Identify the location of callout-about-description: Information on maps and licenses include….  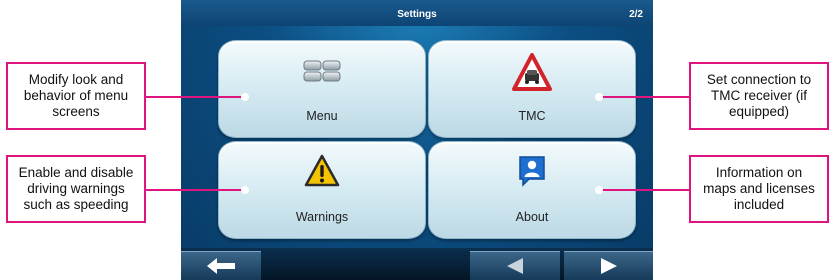
(759, 189).